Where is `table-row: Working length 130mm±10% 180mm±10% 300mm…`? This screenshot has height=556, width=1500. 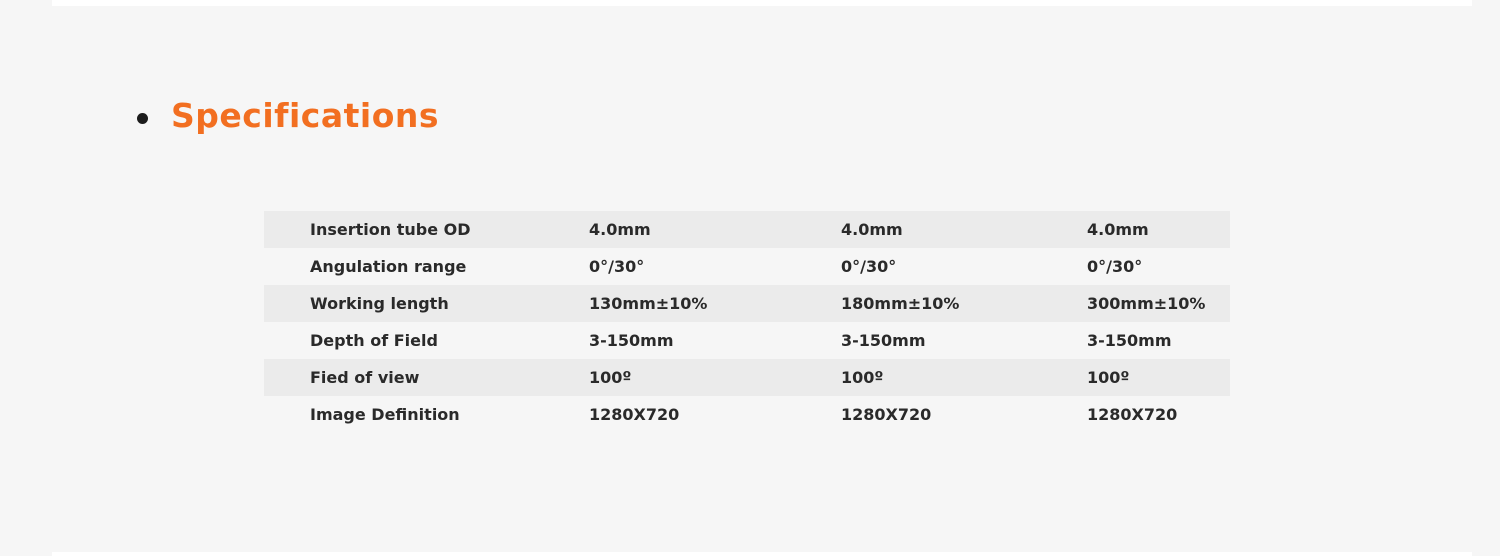
table-row: Working length 130mm±10% 180mm±10% 300mm… is located at coordinates (747, 303).